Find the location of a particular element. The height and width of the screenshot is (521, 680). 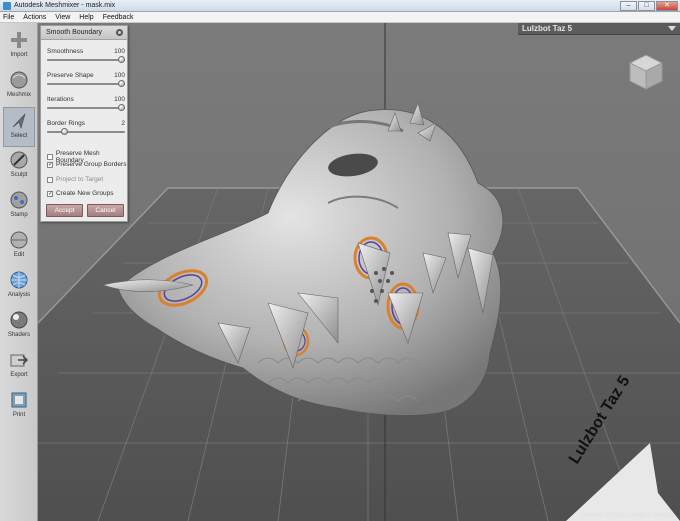

tool-label: Analysis is located at coordinates (19, 295).